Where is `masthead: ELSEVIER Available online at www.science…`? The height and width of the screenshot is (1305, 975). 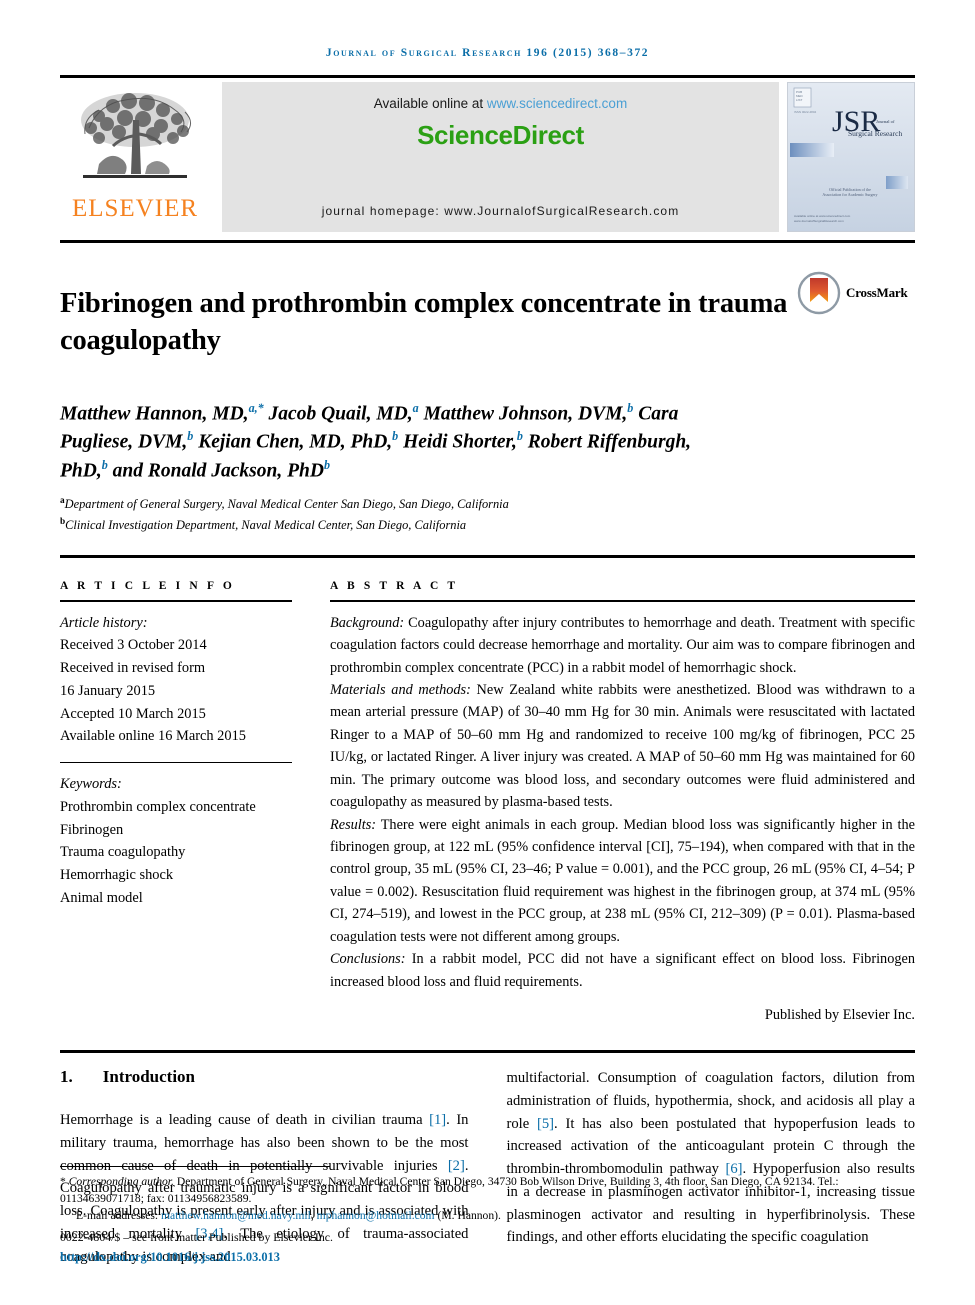 masthead: ELSEVIER Available online at www.science… is located at coordinates (487, 157).